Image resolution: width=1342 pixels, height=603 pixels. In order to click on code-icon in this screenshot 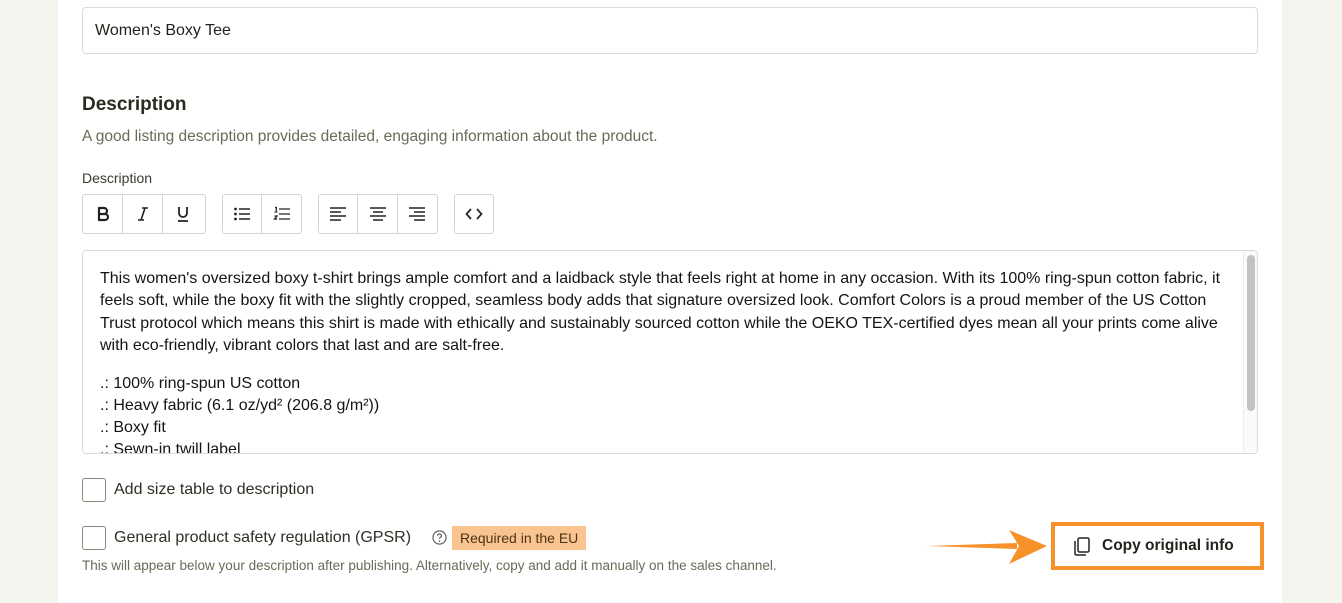, I will do `click(474, 214)`.